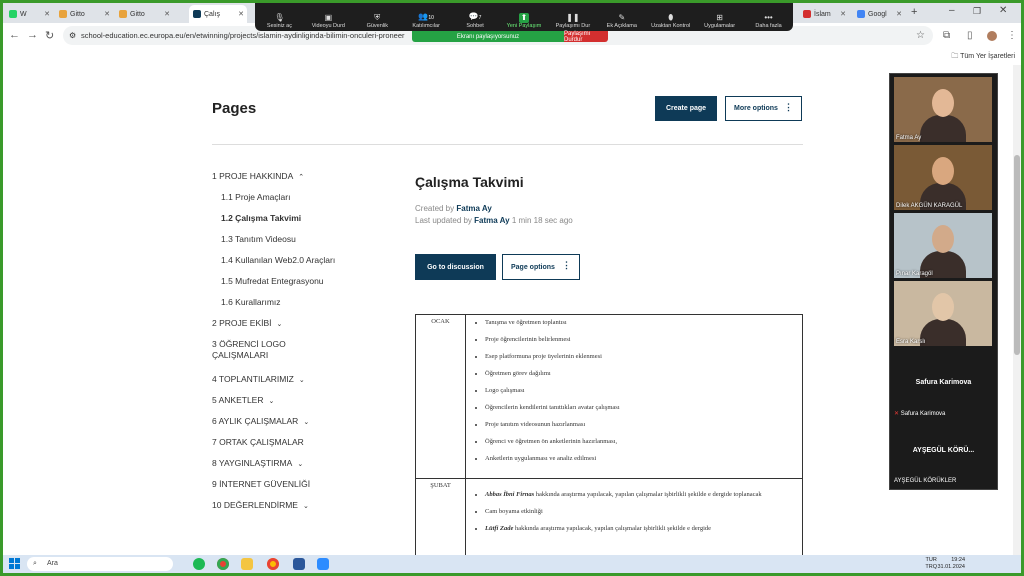  Describe the element at coordinates (914, 12) in the screenshot. I see `new-tab-icon: +` at that location.